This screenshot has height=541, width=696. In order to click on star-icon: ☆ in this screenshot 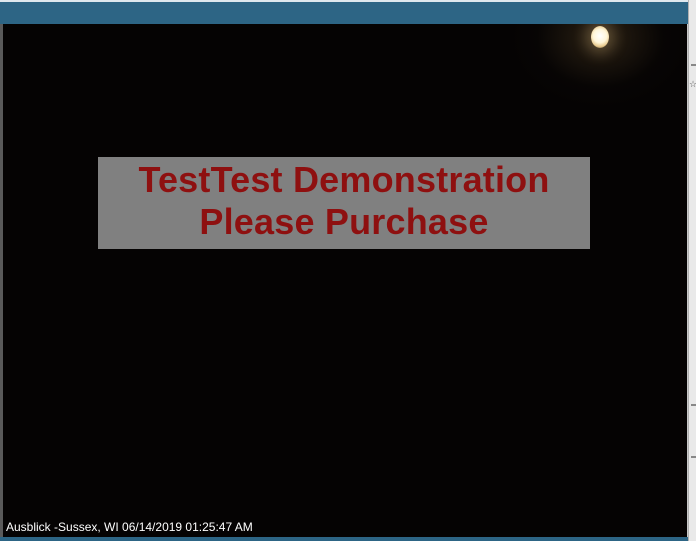, I will do `click(692, 85)`.